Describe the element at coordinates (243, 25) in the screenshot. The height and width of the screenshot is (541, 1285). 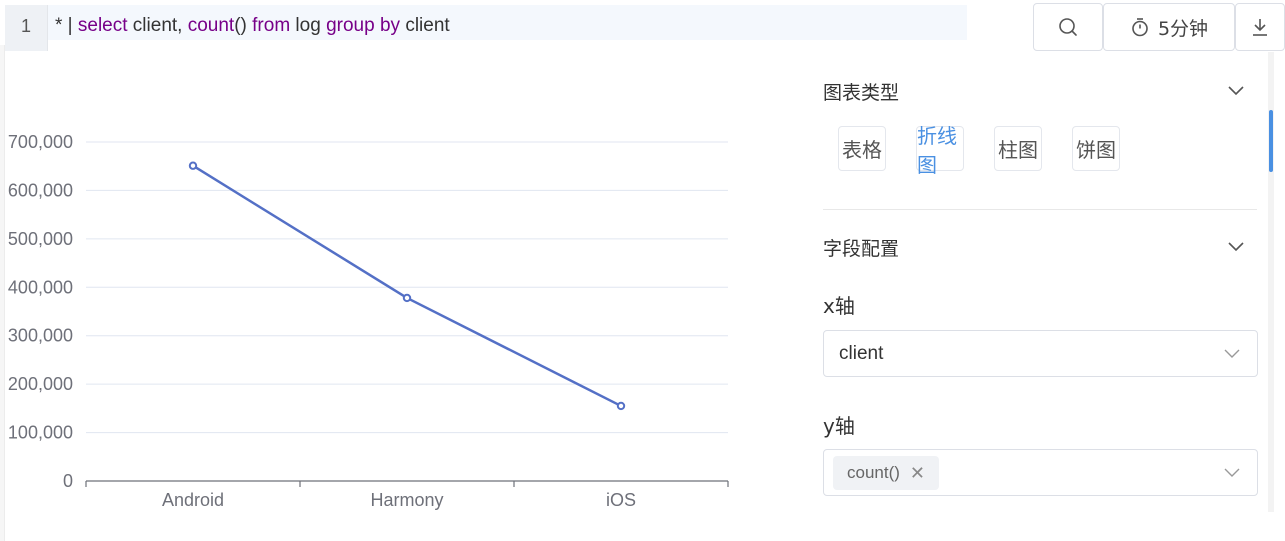
I see `query-token: ()` at that location.